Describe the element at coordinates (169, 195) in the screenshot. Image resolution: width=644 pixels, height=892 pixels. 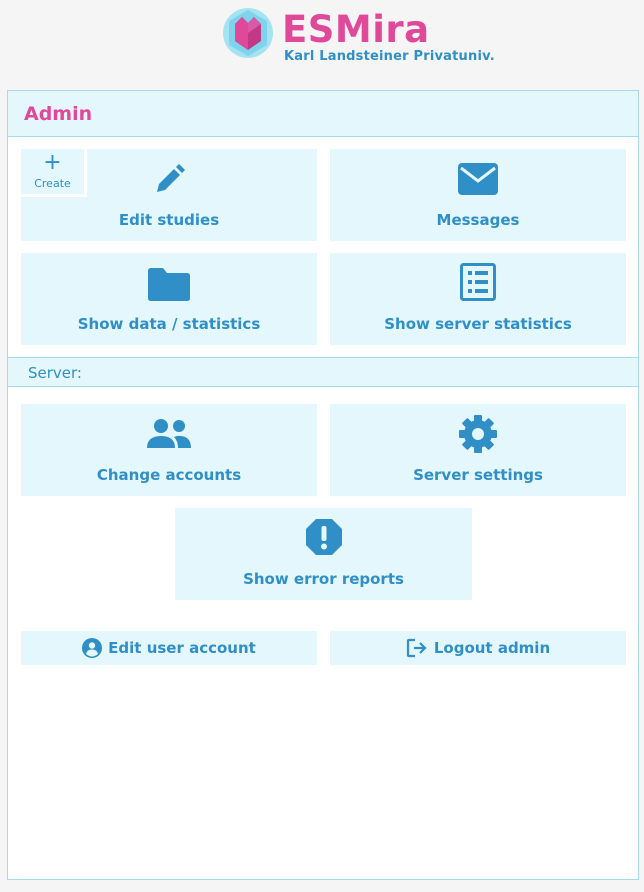
I see `edit-studies-tile: + Create Edit studies` at that location.